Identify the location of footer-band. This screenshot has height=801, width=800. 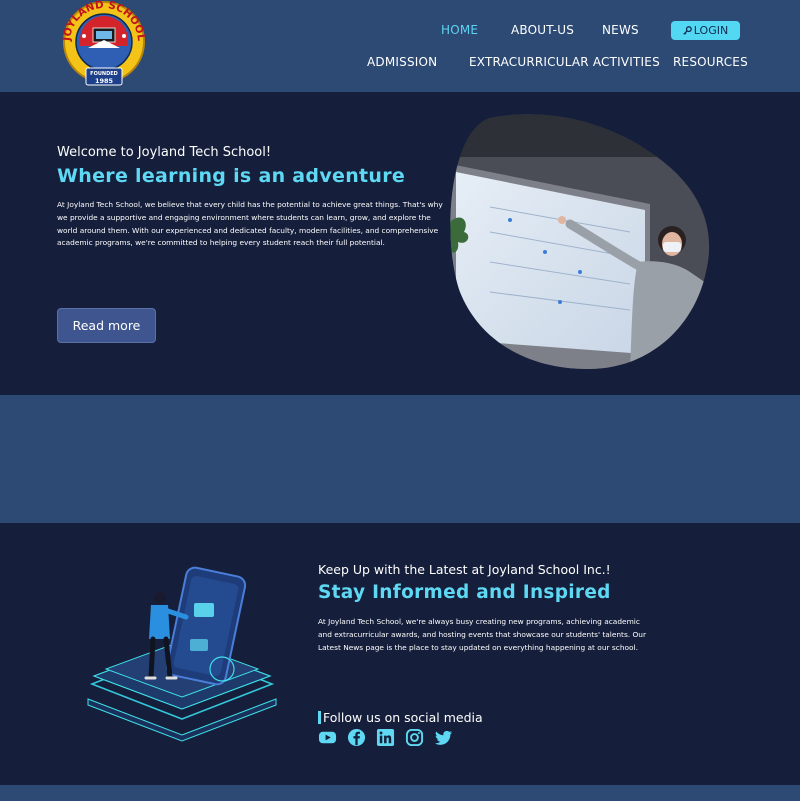
(400, 793).